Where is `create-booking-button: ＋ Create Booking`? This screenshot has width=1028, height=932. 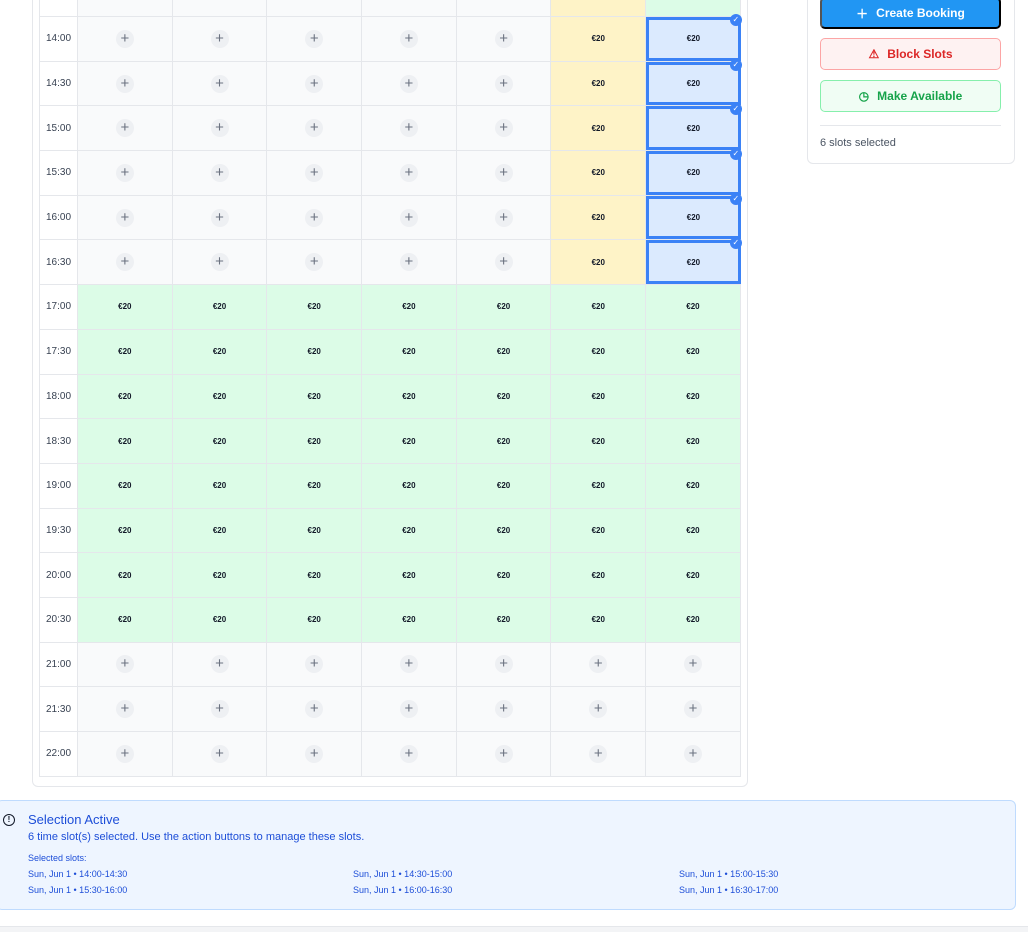
create-booking-button: ＋ Create Booking is located at coordinates (910, 14).